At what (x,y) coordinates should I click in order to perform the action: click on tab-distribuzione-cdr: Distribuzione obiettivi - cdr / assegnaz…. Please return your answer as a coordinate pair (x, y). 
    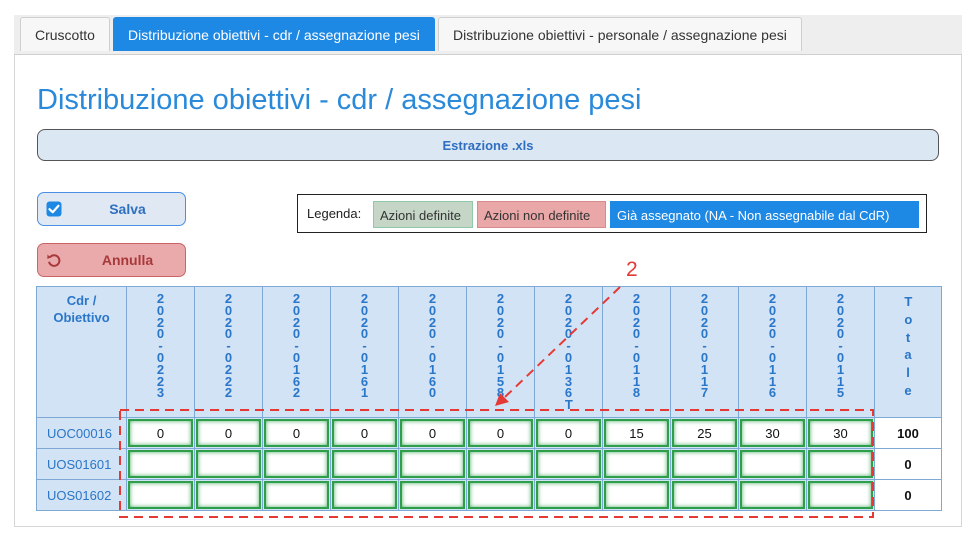
    Looking at the image, I should click on (274, 34).